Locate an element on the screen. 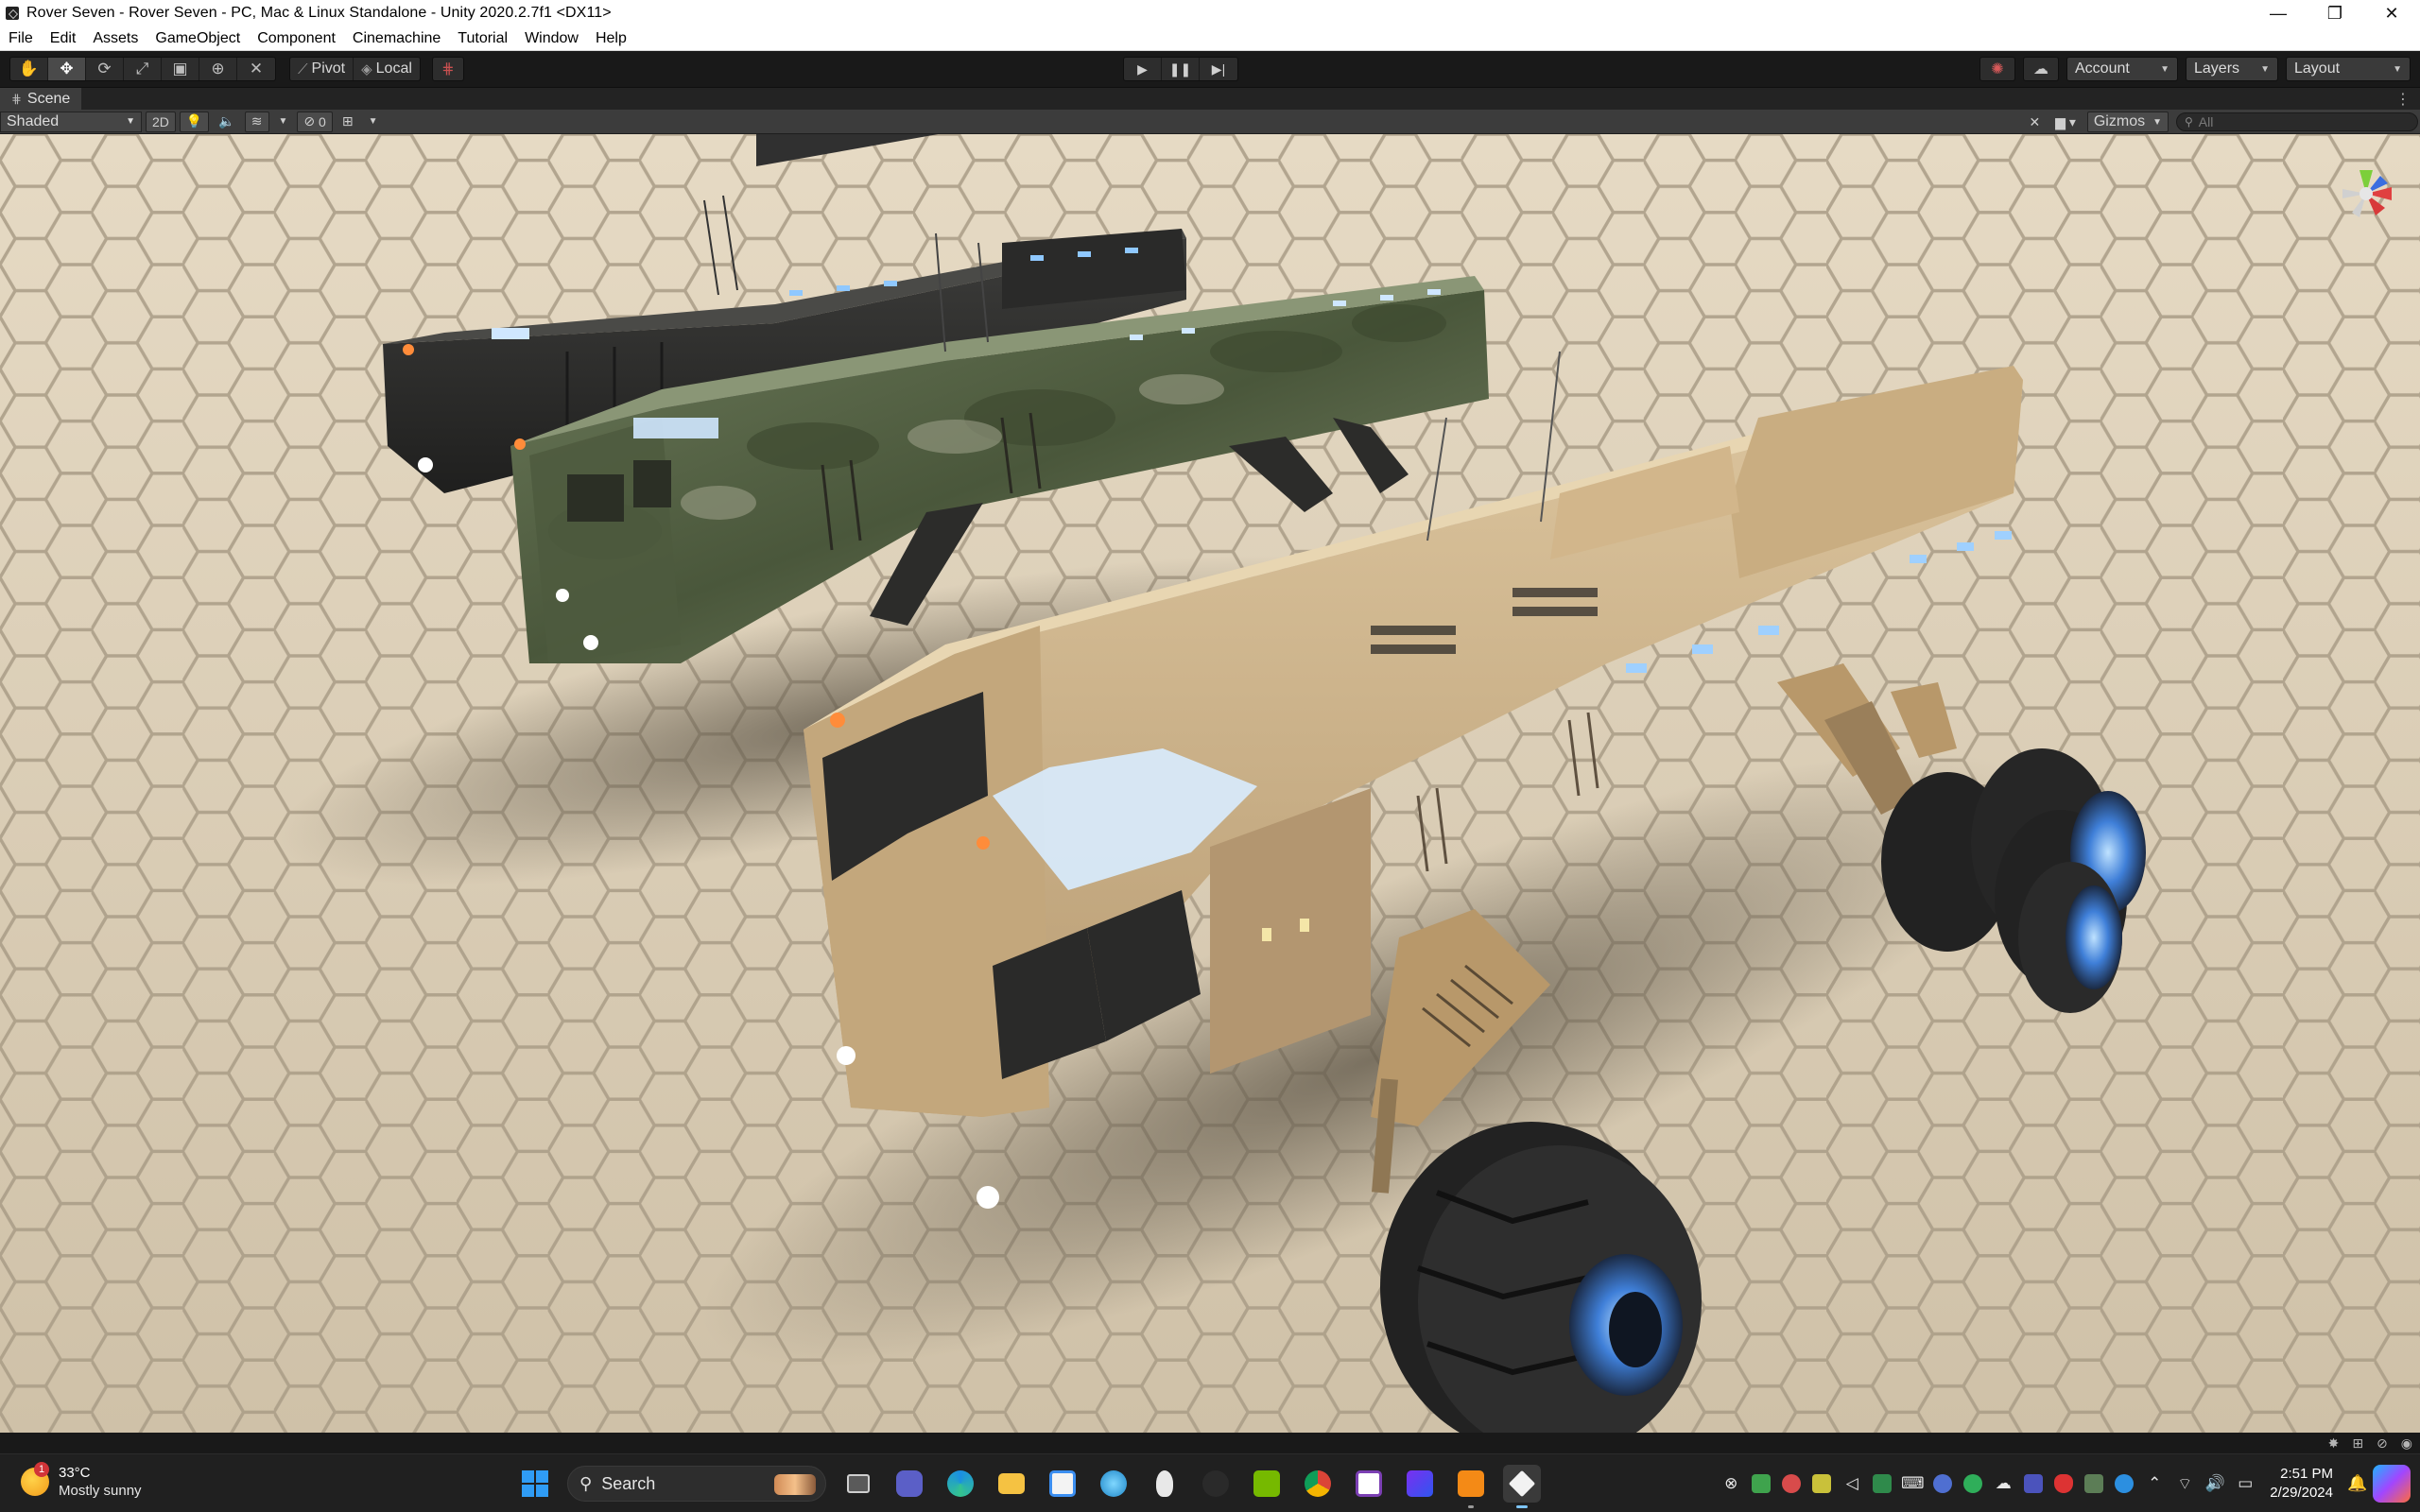 Image resolution: width=2420 pixels, height=1512 pixels. clipchamp-icon is located at coordinates (1420, 1484).